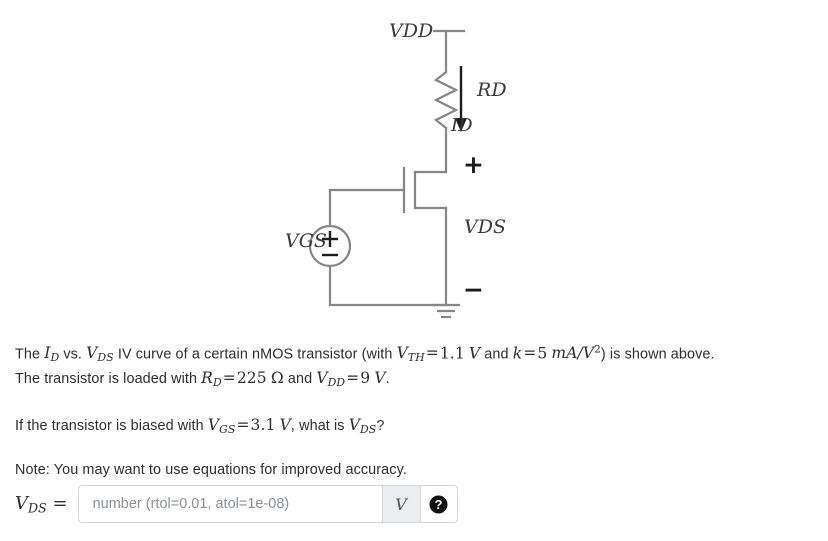 This screenshot has width=828, height=541. Describe the element at coordinates (400, 504) in the screenshot. I see `unit-addon-volts: V` at that location.